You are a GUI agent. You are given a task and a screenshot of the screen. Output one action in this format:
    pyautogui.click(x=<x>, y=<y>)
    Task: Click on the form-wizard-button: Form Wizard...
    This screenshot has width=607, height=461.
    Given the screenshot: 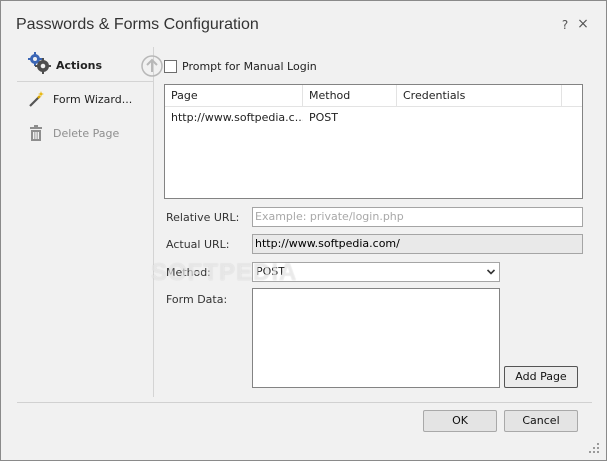 What is the action you would take?
    pyautogui.click(x=85, y=99)
    